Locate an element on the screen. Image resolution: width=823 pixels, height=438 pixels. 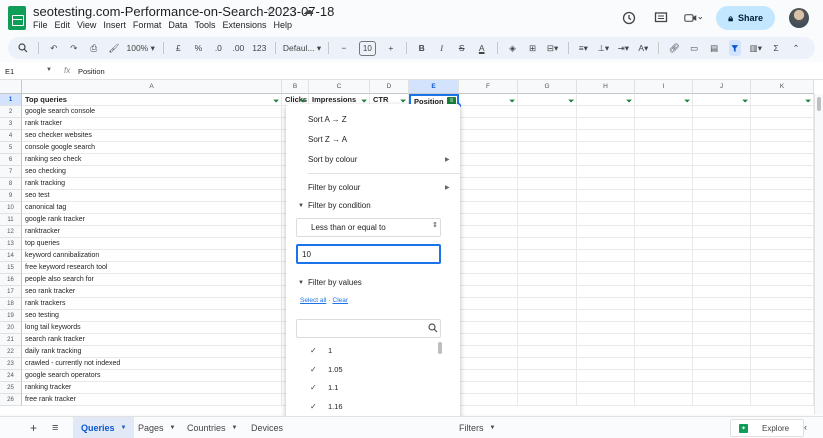
values-search-input is located at coordinates (368, 328).